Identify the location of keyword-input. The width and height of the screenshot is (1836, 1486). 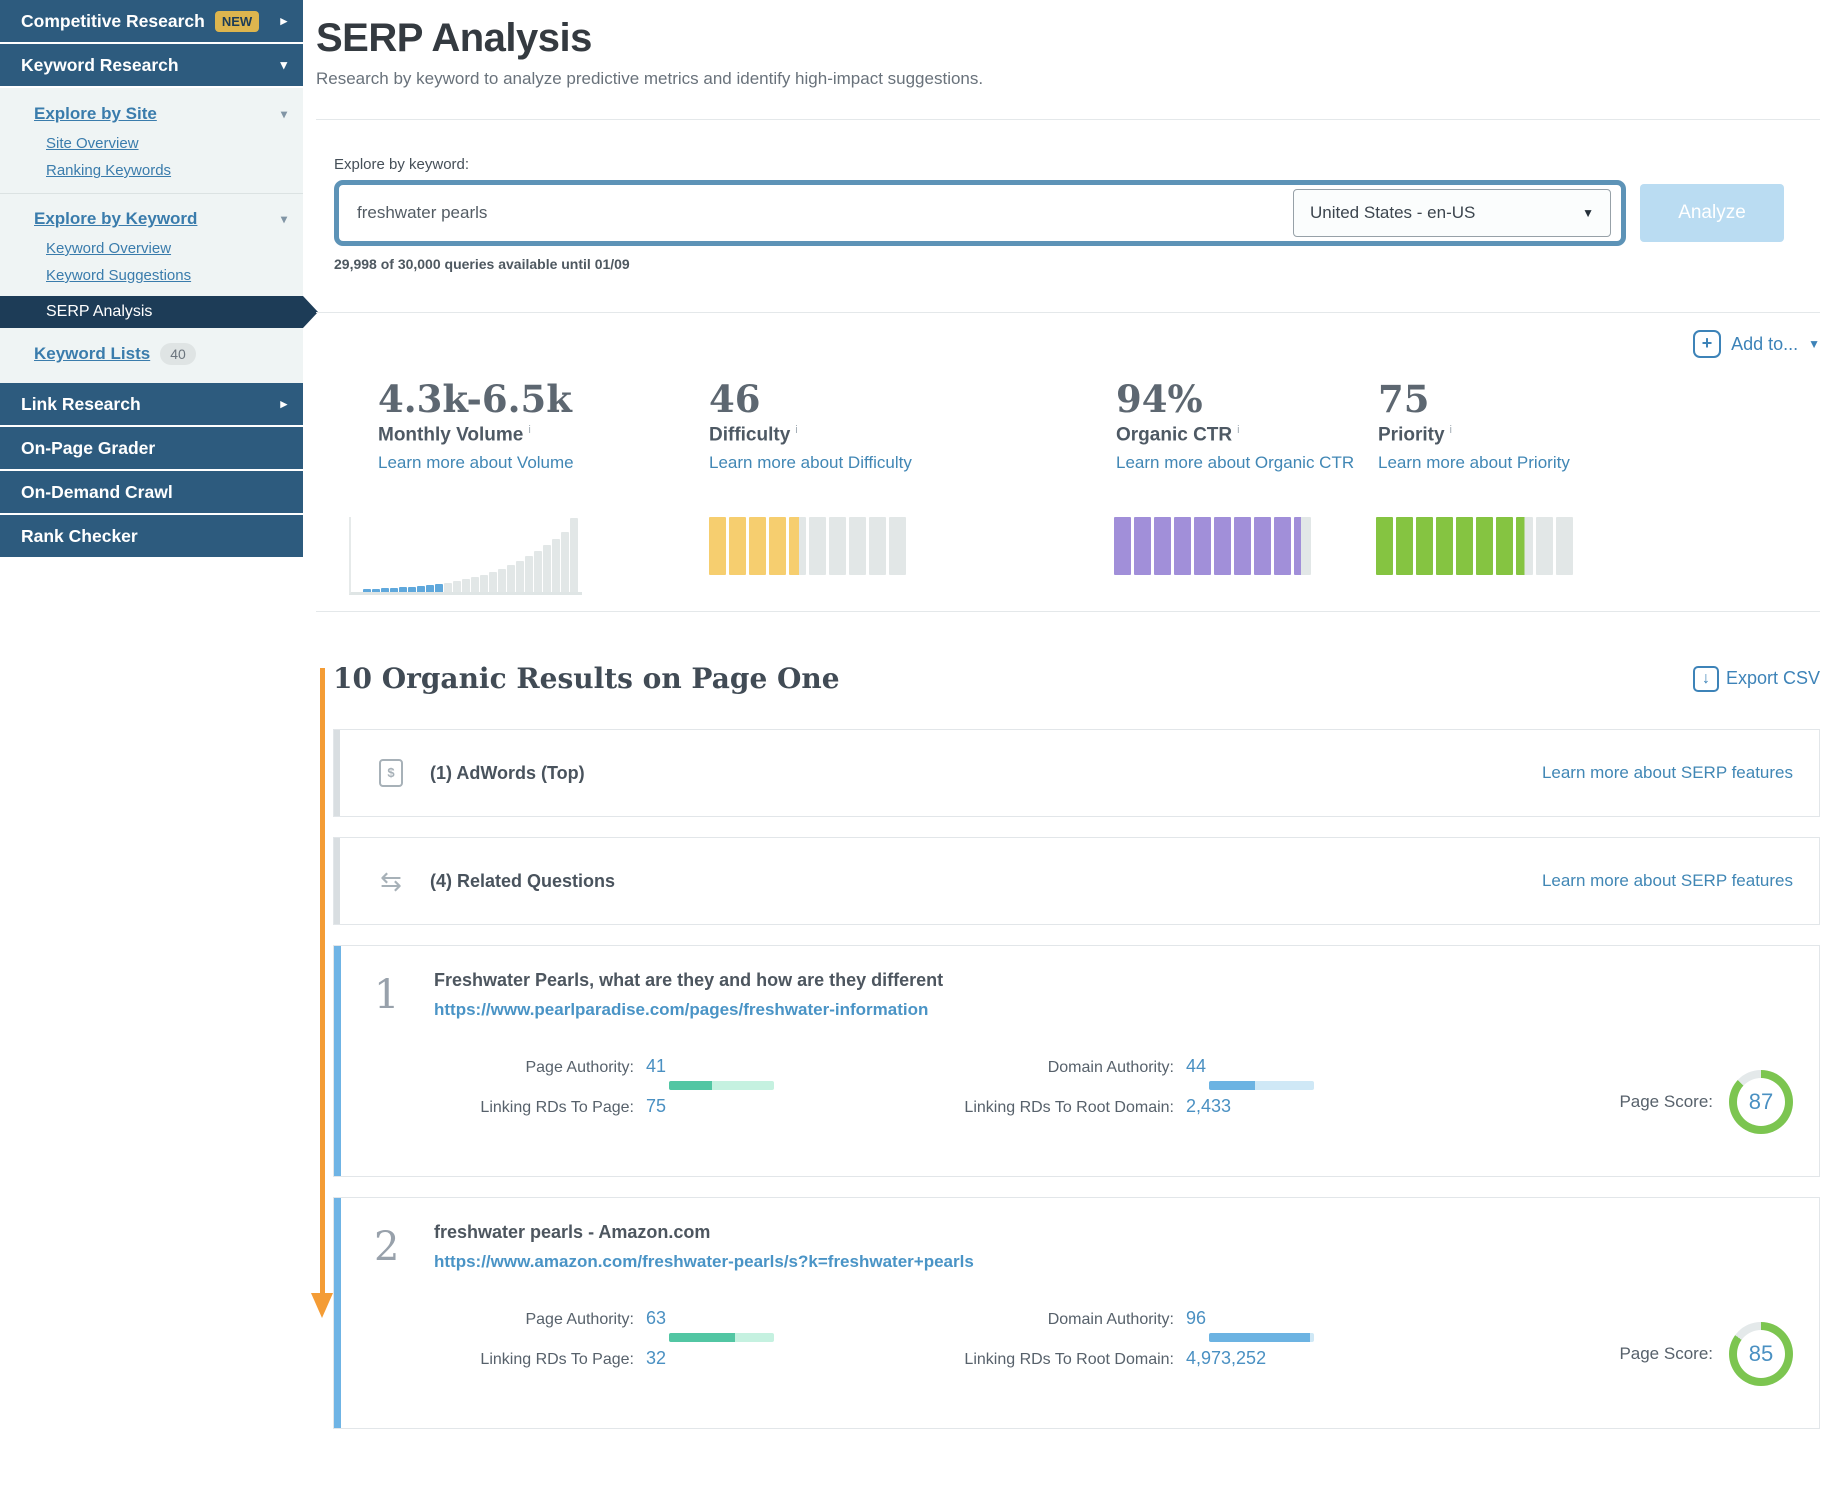
(807, 213).